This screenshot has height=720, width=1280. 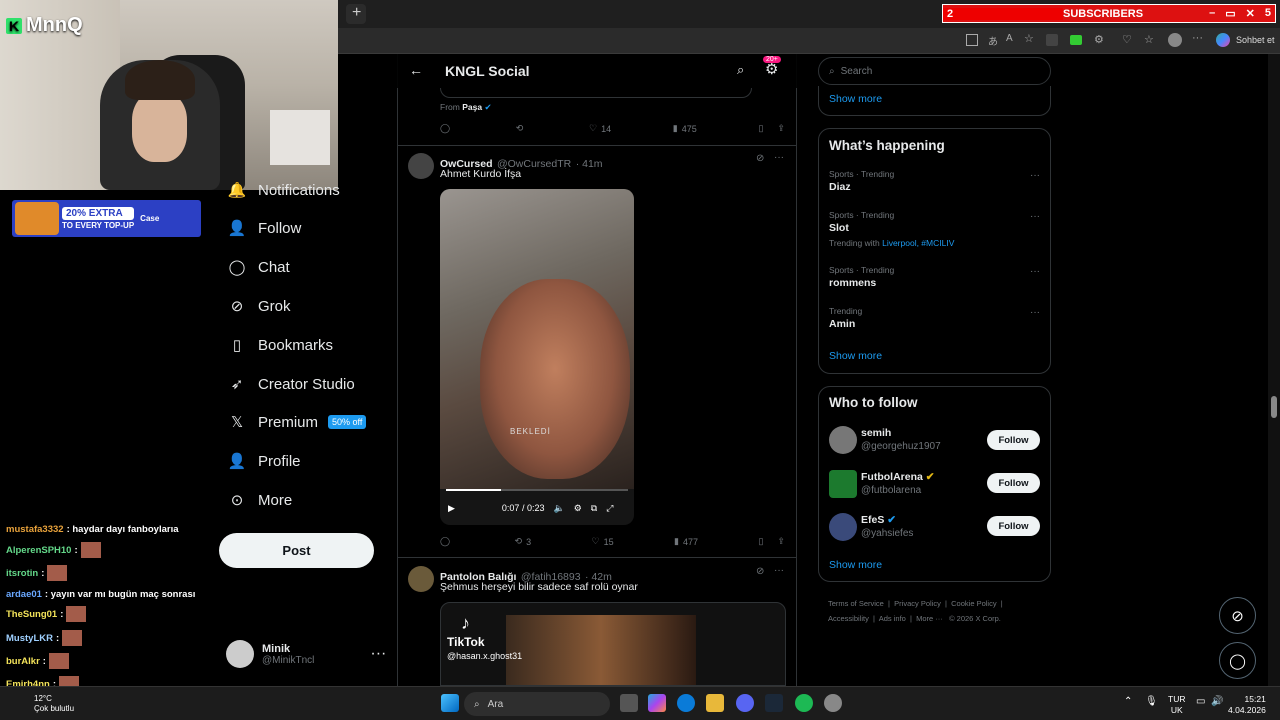 I want to click on like-button: ♡ 15, so click(x=603, y=541).